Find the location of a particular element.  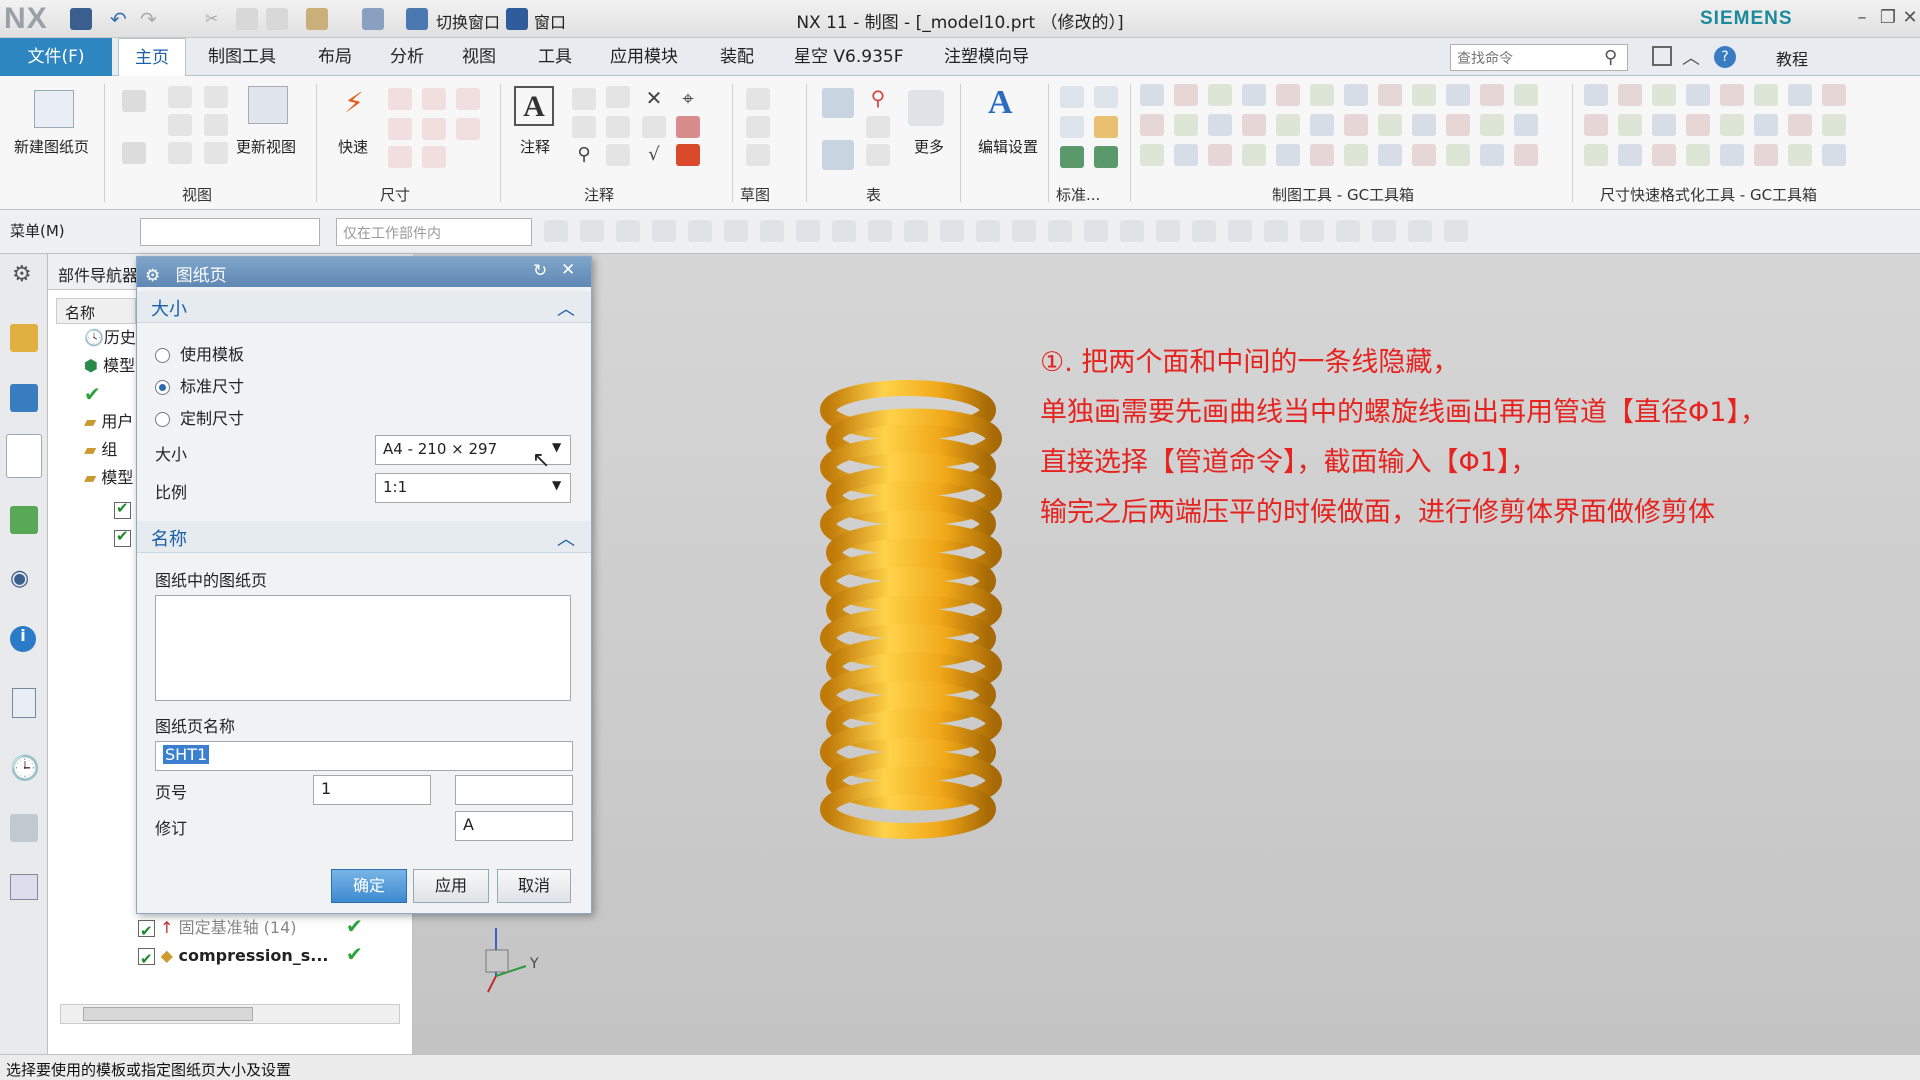

note-button: 注释 is located at coordinates (535, 146).